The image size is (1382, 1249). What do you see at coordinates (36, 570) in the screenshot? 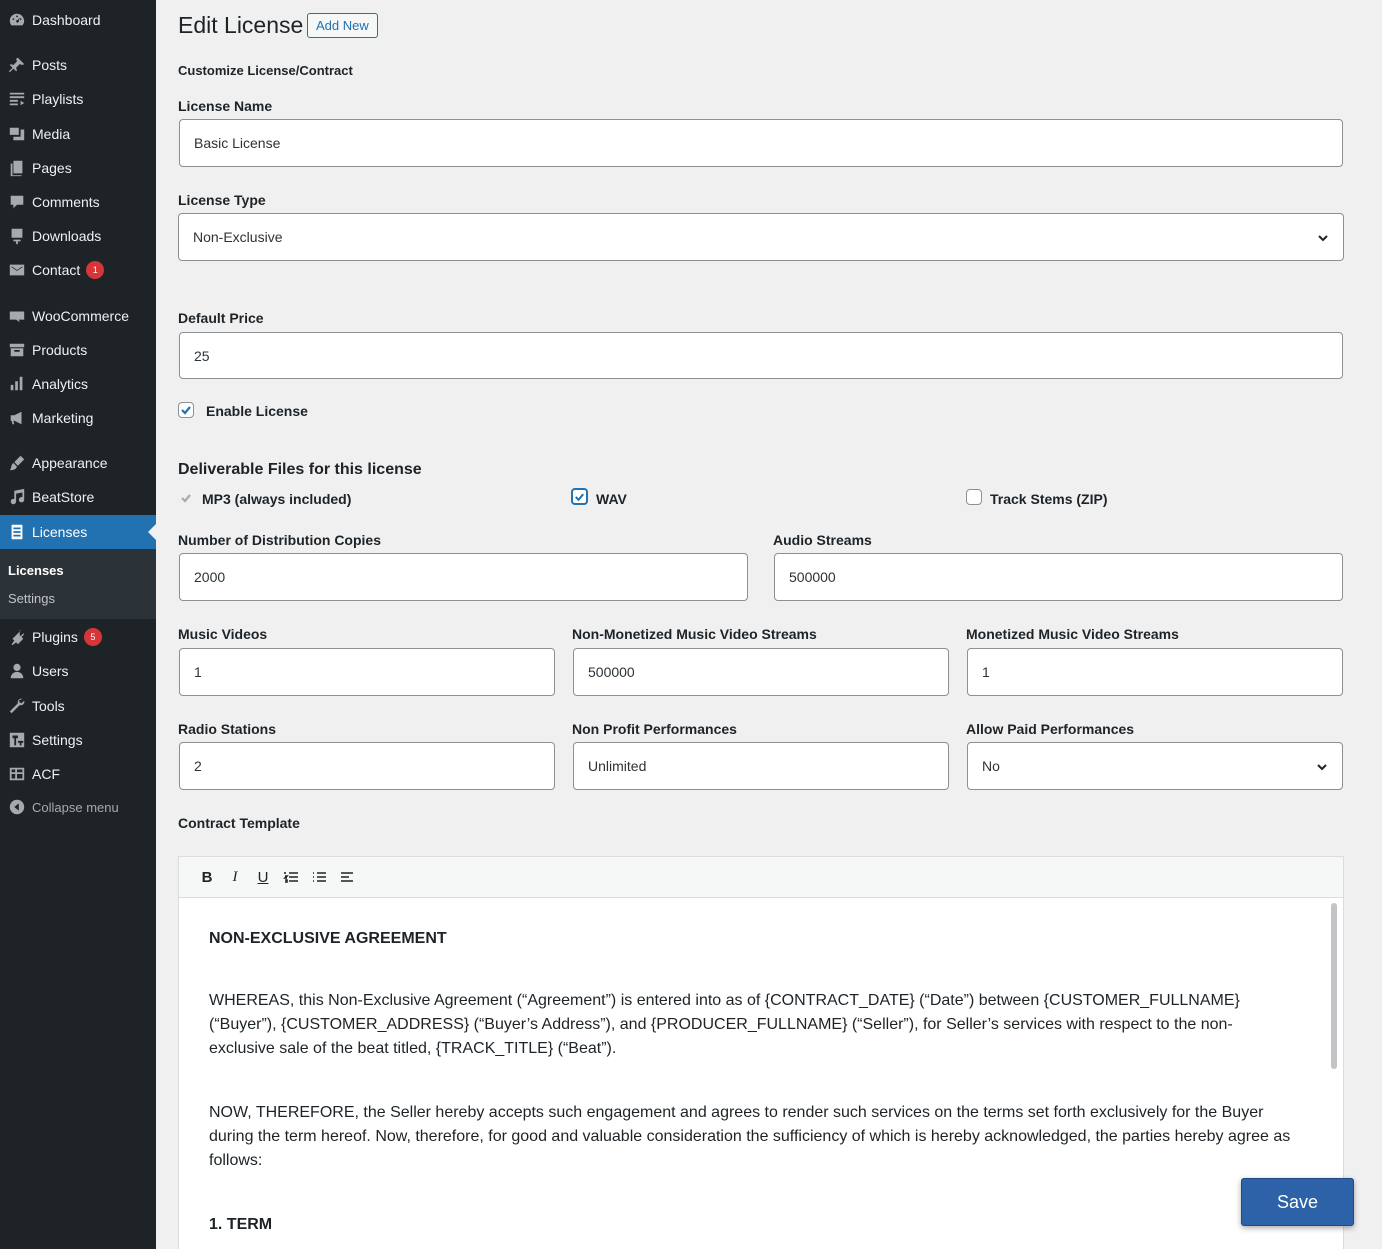
I see `submenu-item-licenses: Licenses` at bounding box center [36, 570].